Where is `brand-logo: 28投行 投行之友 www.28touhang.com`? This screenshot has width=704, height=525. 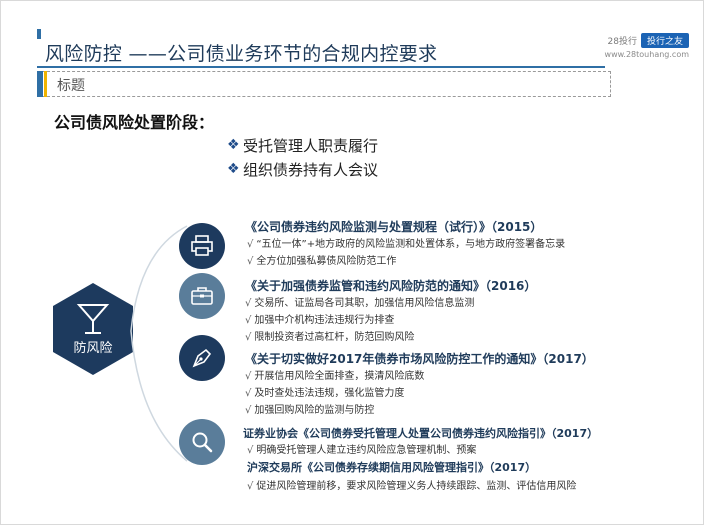
brand-logo: 28投行 投行之友 www.28touhang.com is located at coordinates (647, 46).